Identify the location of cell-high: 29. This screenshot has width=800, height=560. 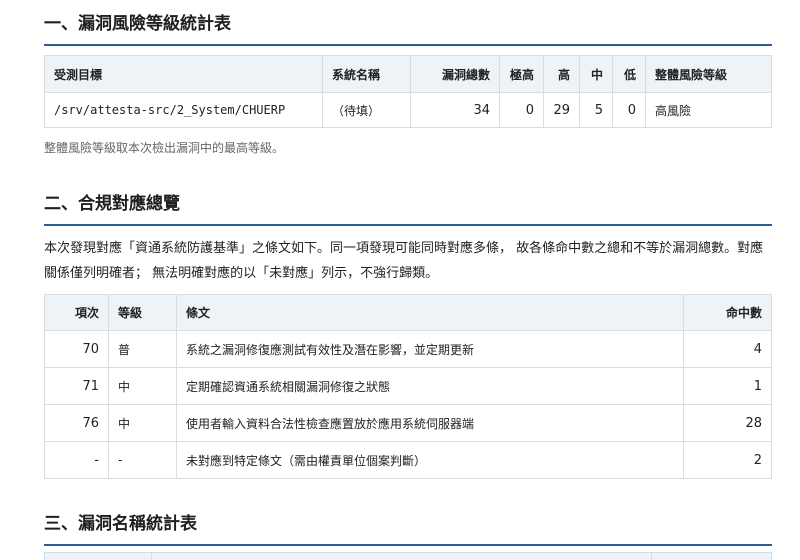
(561, 110).